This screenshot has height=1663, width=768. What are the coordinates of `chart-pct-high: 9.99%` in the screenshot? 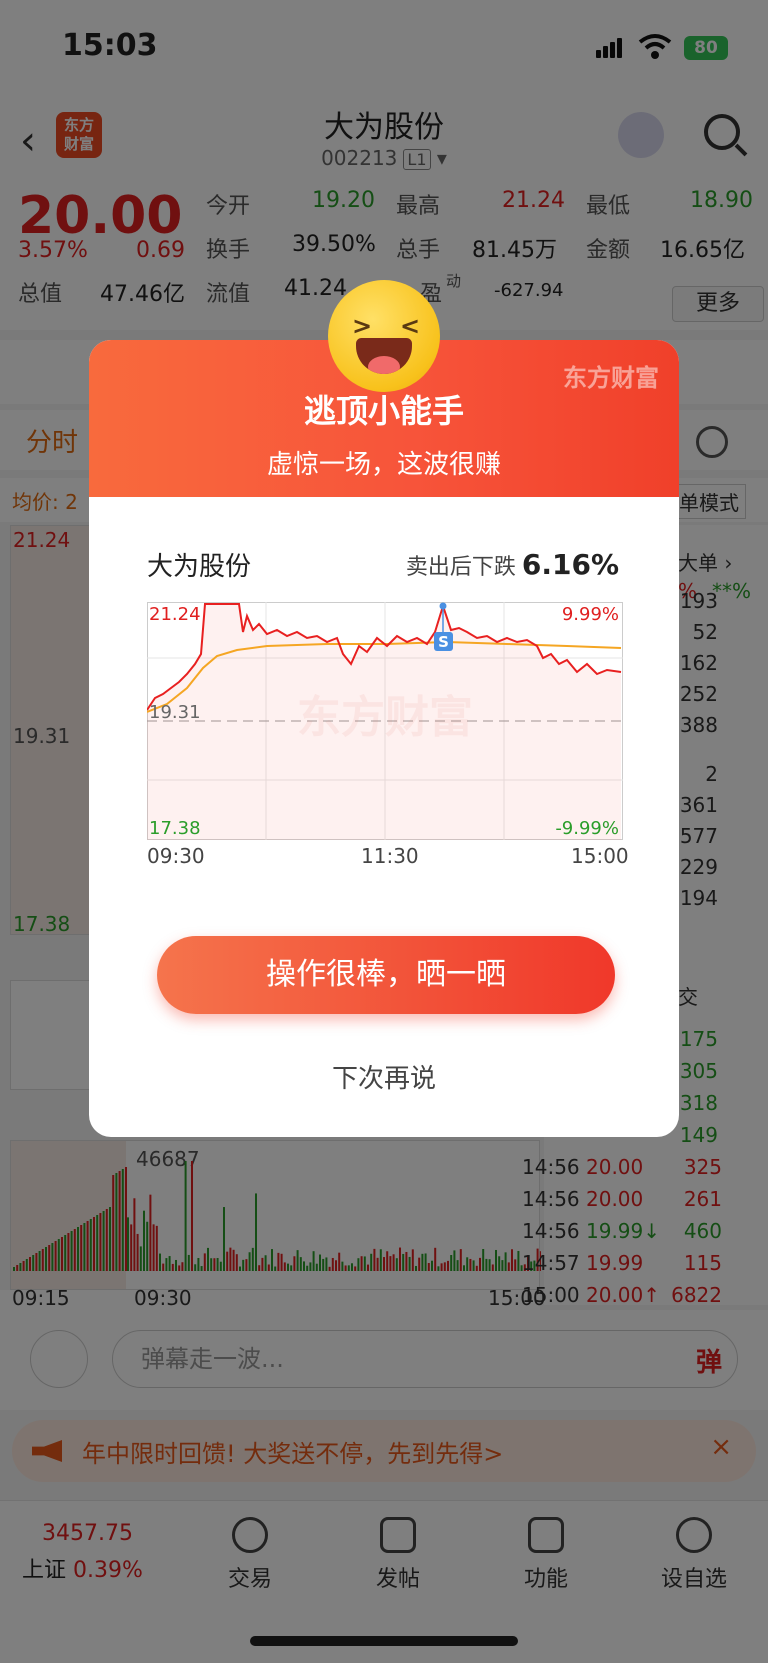 It's located at (590, 614).